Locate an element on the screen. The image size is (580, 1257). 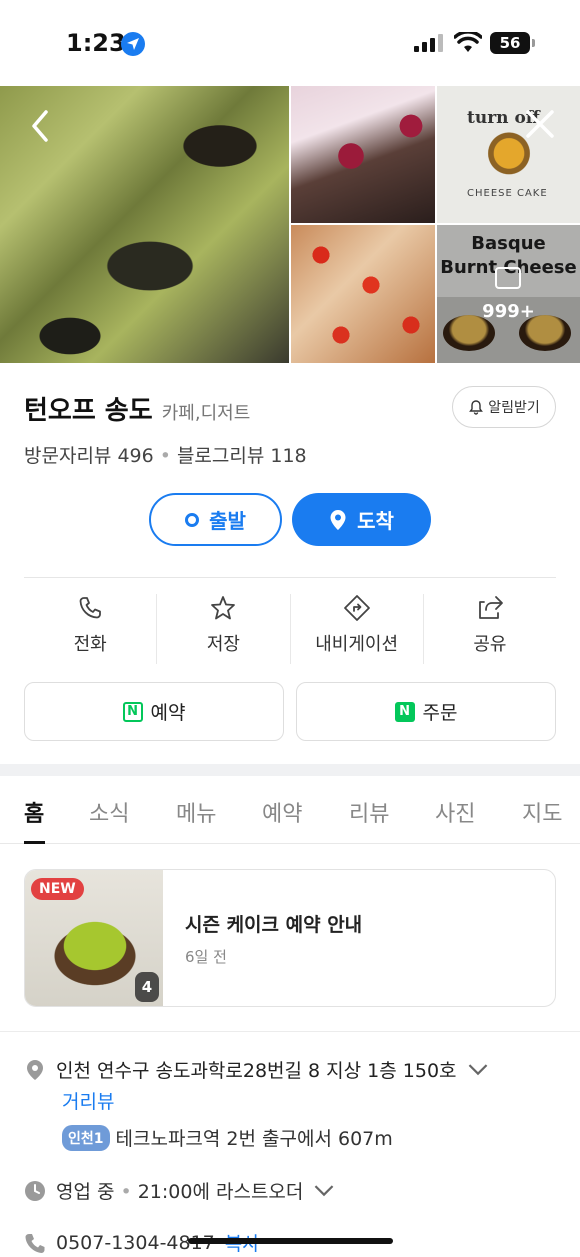
subway-info: 인천1 테크노파크역 2번 출구에서 607m is located at coordinates (227, 1137).